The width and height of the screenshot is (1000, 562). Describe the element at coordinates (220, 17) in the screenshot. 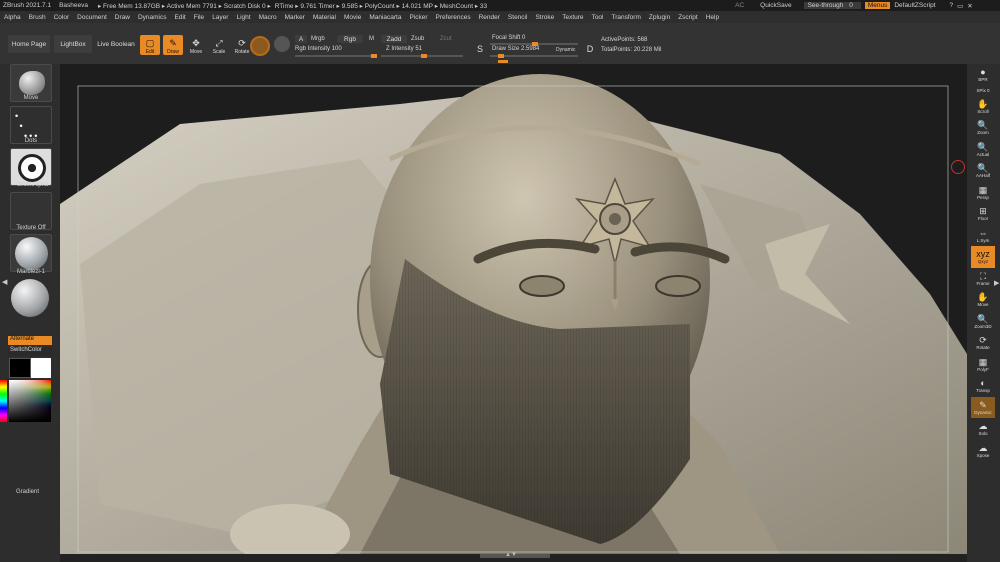

I see `menu-layer: Layer` at that location.